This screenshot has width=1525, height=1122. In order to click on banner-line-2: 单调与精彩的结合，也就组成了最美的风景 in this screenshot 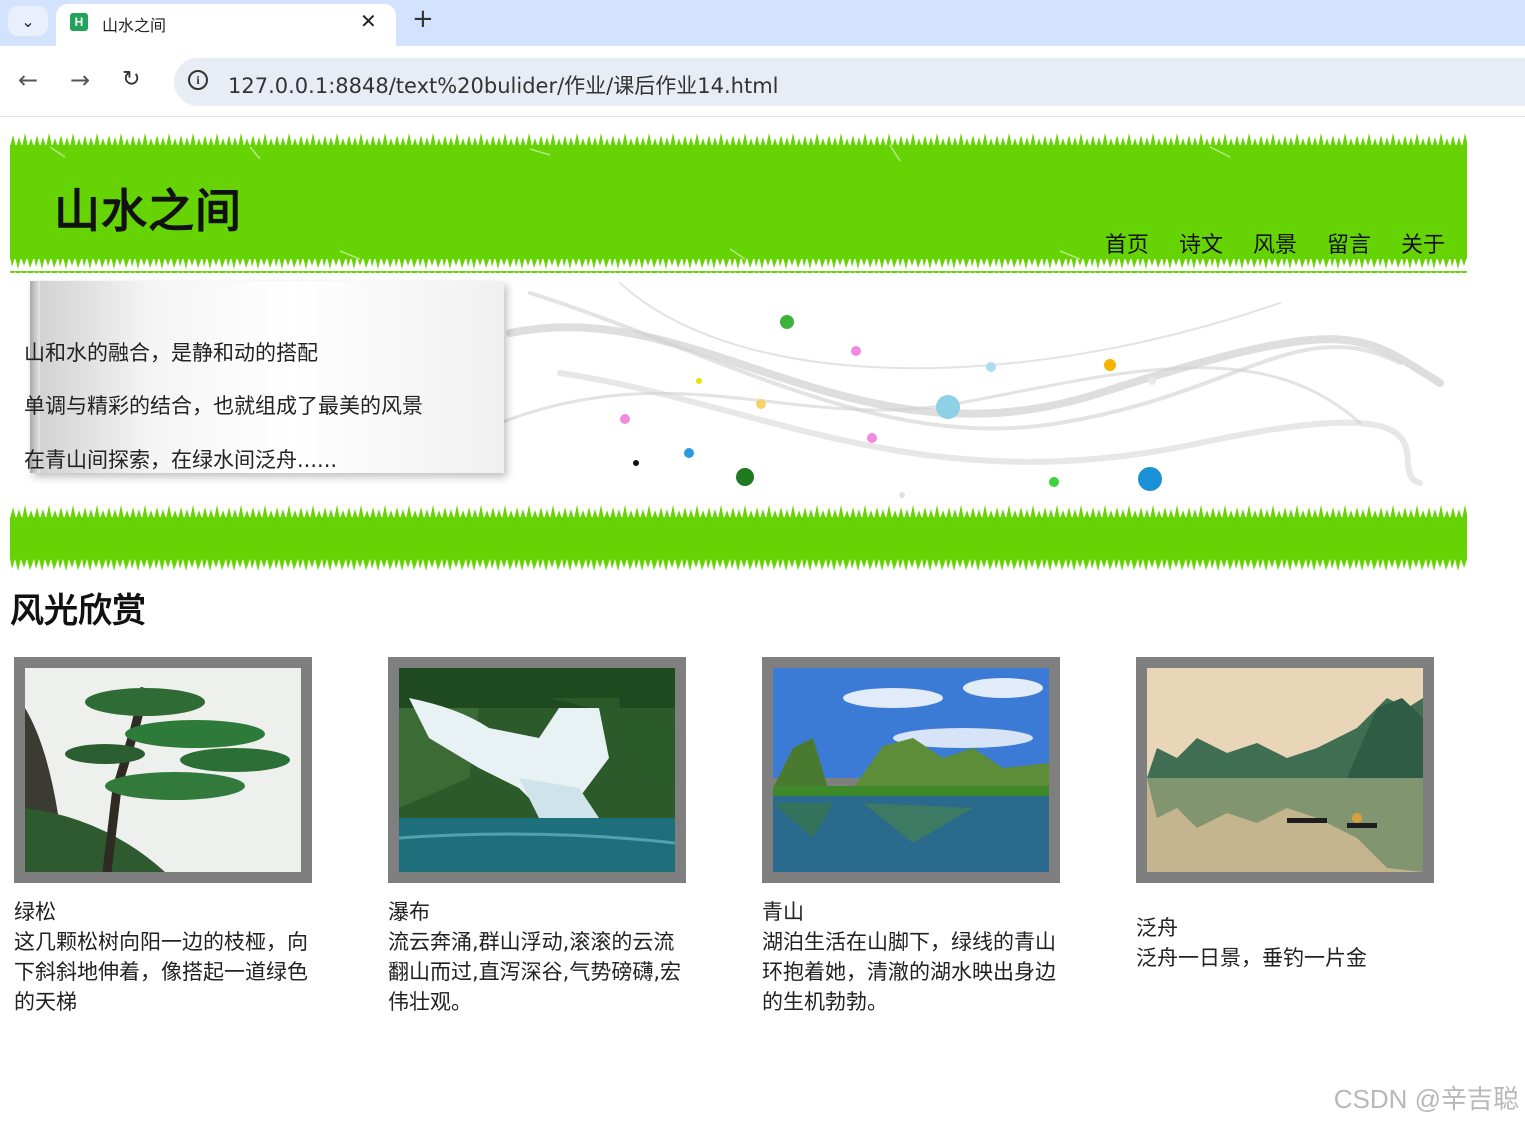, I will do `click(223, 406)`.